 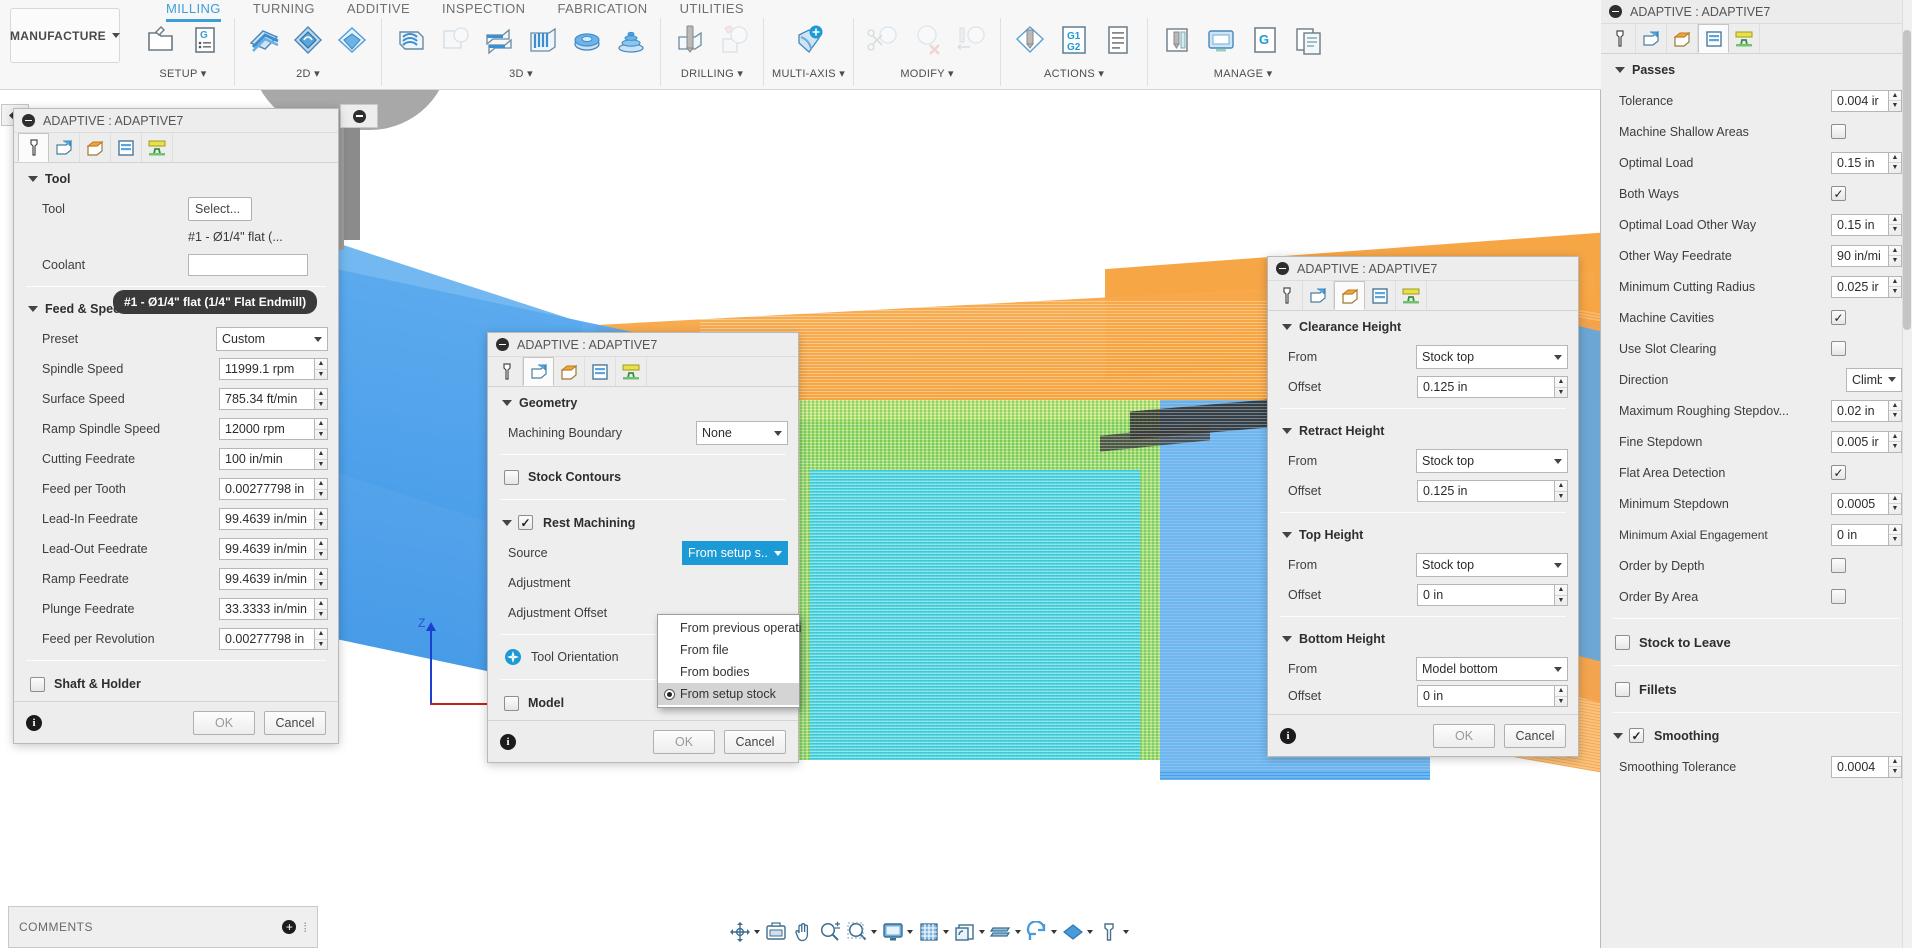 What do you see at coordinates (969, 932) in the screenshot?
I see `viewports-icon` at bounding box center [969, 932].